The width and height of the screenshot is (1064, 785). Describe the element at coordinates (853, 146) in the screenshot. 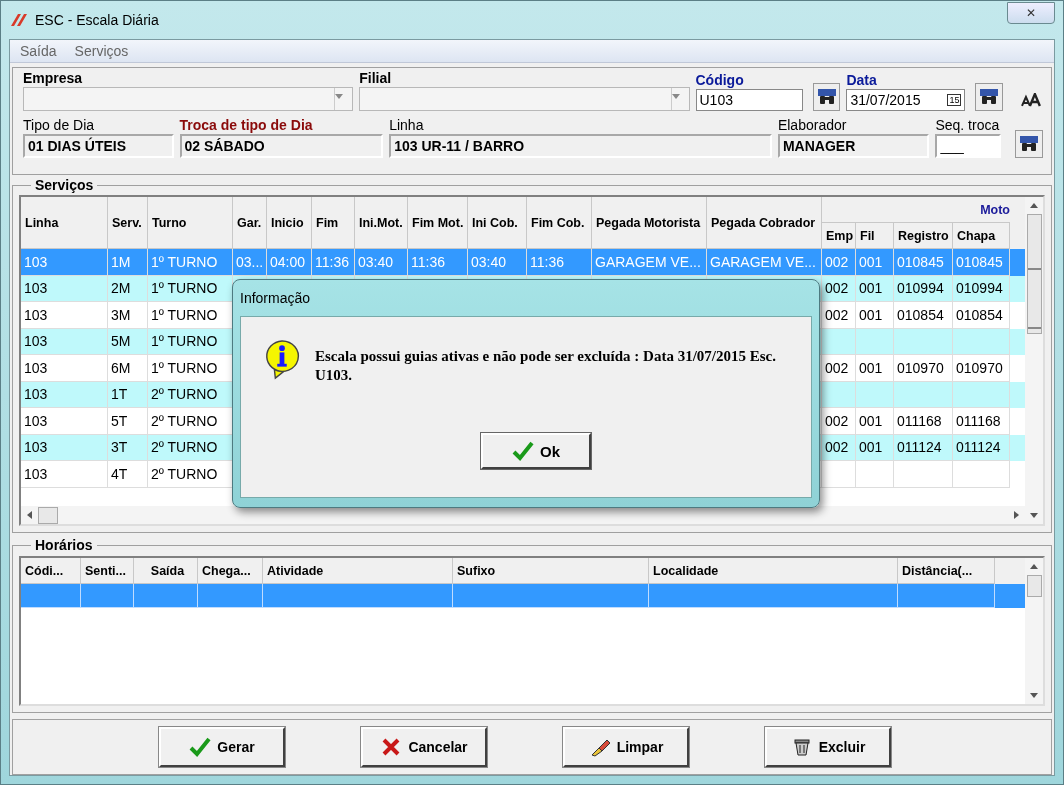

I see `author-field: MANAGER` at that location.